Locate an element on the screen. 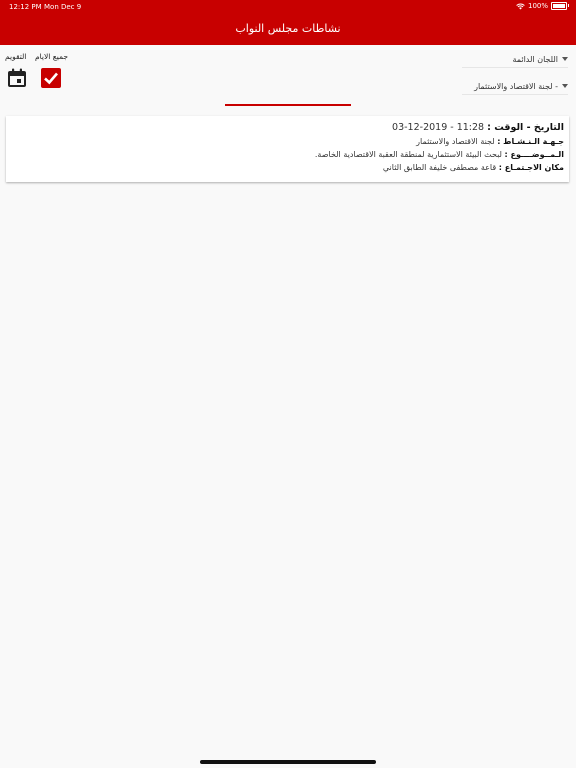 The image size is (576, 768). org-label: جـهـة الـنـشـاط : is located at coordinates (530, 141).